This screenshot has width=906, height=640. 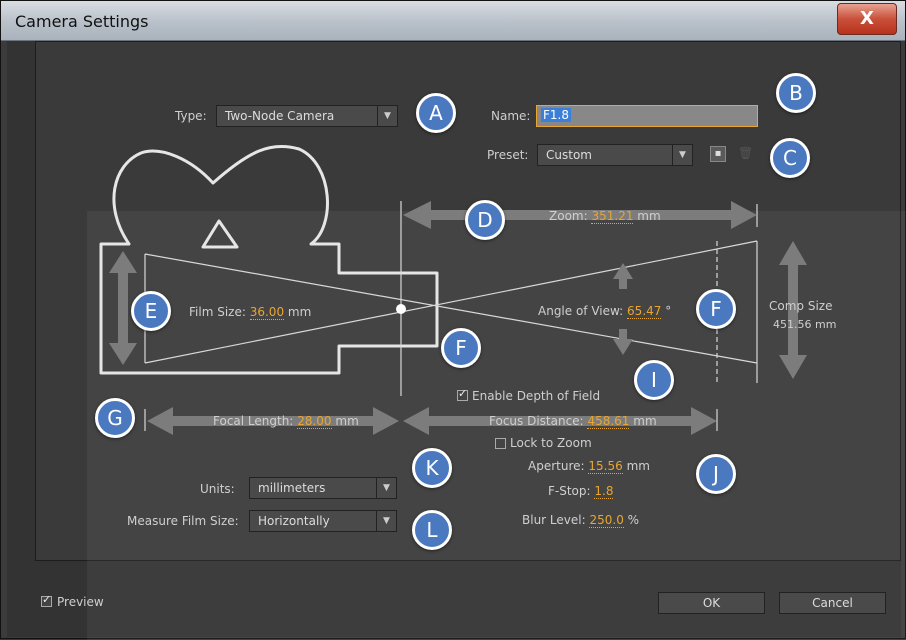 I want to click on comp-size-label: Comp Size, so click(x=801, y=306).